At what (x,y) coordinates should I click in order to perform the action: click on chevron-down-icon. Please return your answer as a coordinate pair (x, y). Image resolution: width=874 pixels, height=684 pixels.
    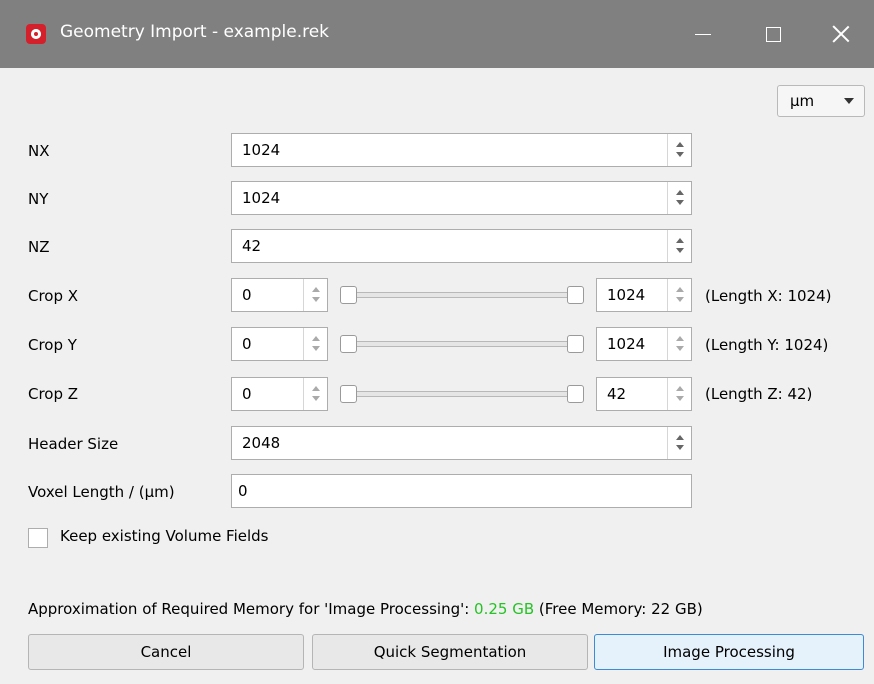
    Looking at the image, I should click on (849, 101).